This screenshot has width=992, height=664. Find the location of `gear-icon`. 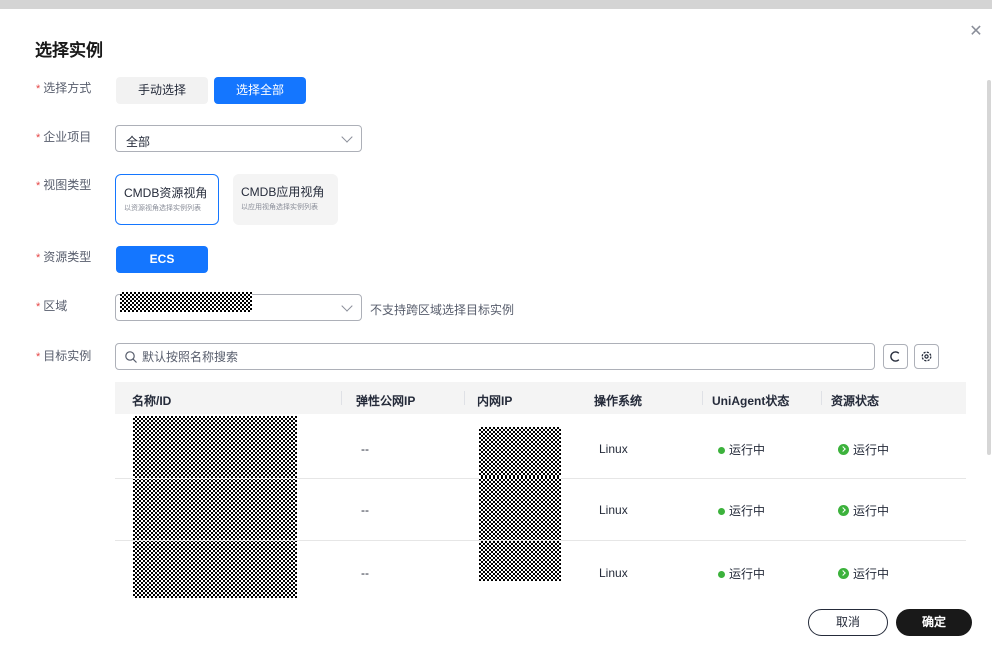

gear-icon is located at coordinates (926, 356).